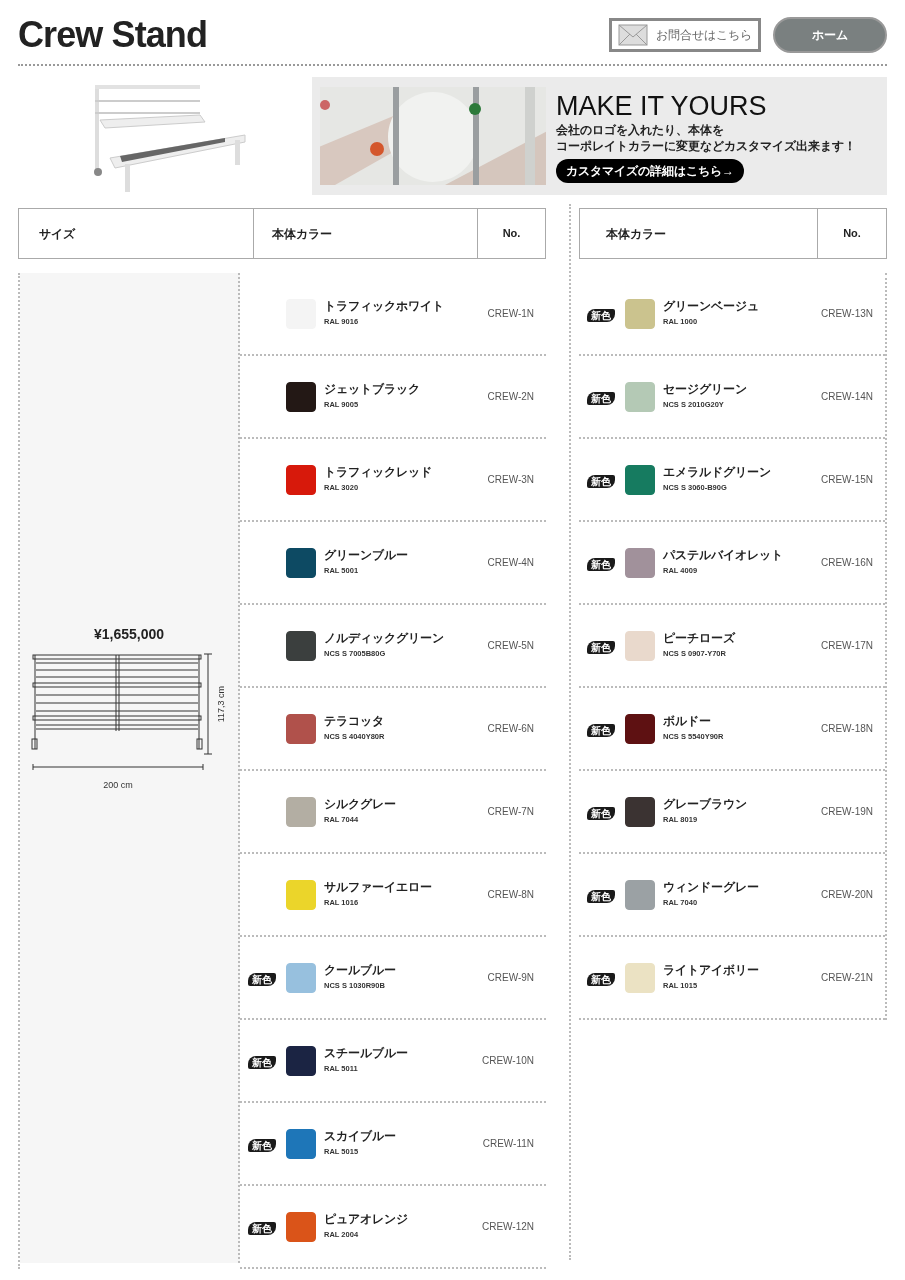 This screenshot has height=1280, width=905. Describe the element at coordinates (354, 721) in the screenshot. I see `color-name: テラコッタ` at that location.